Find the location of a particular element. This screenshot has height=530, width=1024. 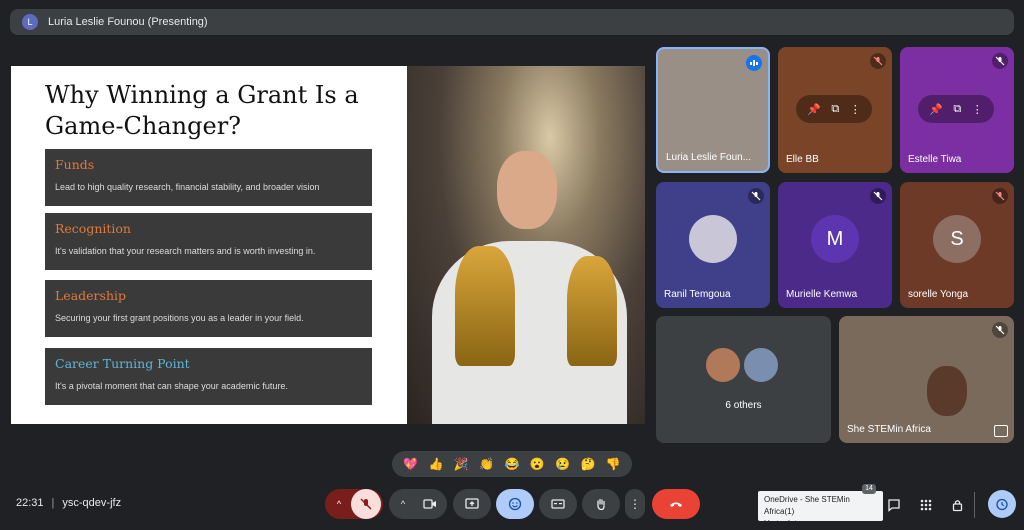

participant-tile-elle: 📌 ⧉ ⋮ Elle BB is located at coordinates (835, 110).